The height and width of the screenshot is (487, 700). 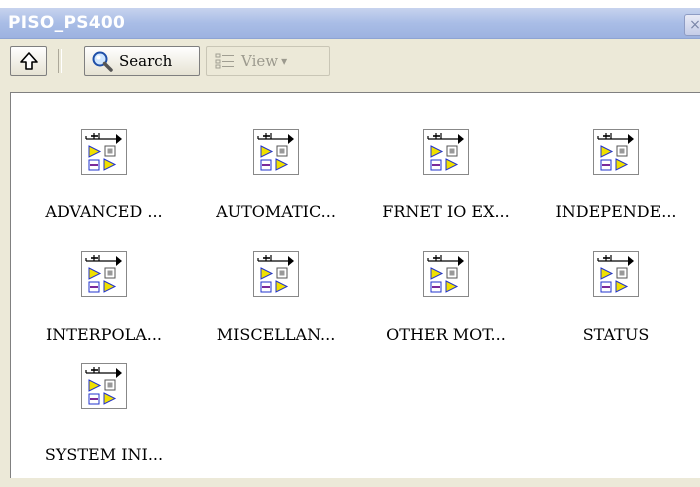 What do you see at coordinates (284, 61) in the screenshot?
I see `chevron-down-icon: ▾` at bounding box center [284, 61].